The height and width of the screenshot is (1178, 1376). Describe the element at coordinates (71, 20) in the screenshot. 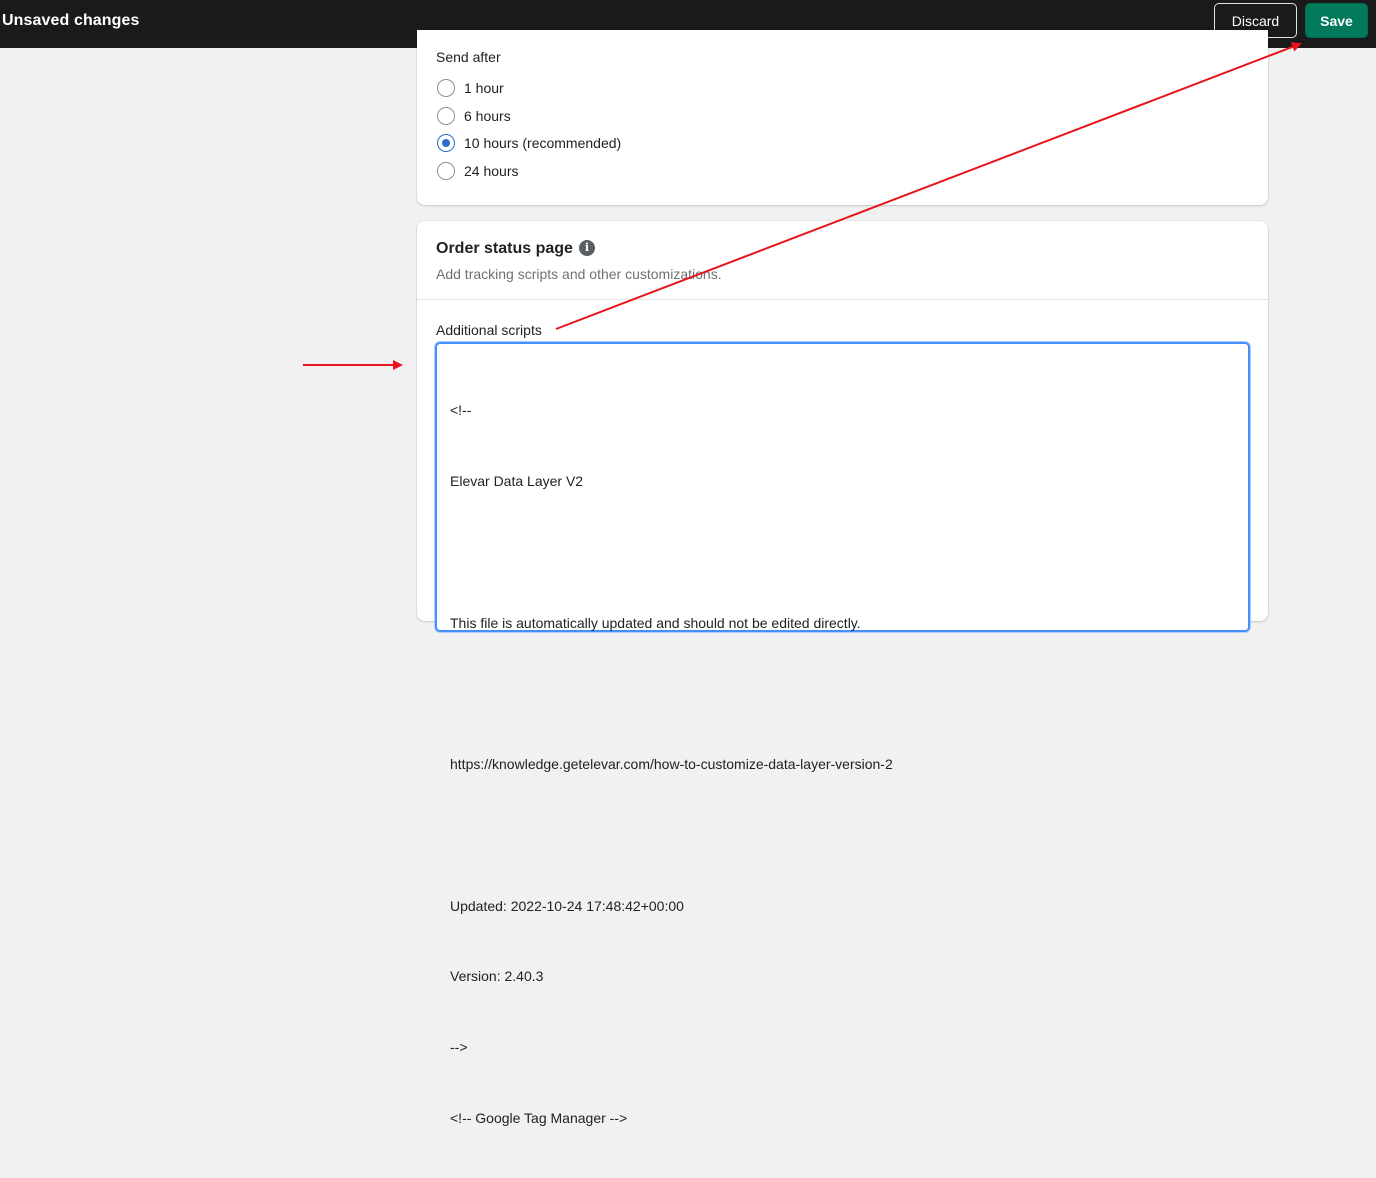

I see `unsaved-changes-title: Unsaved changes` at that location.